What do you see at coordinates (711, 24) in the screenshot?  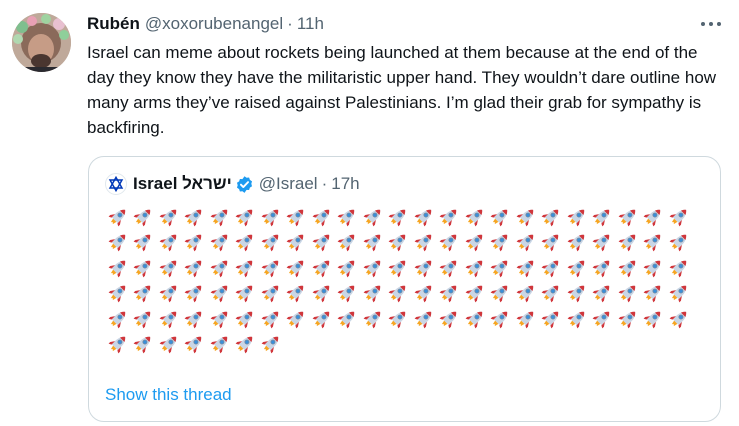 I see `more-horizontal-icon` at bounding box center [711, 24].